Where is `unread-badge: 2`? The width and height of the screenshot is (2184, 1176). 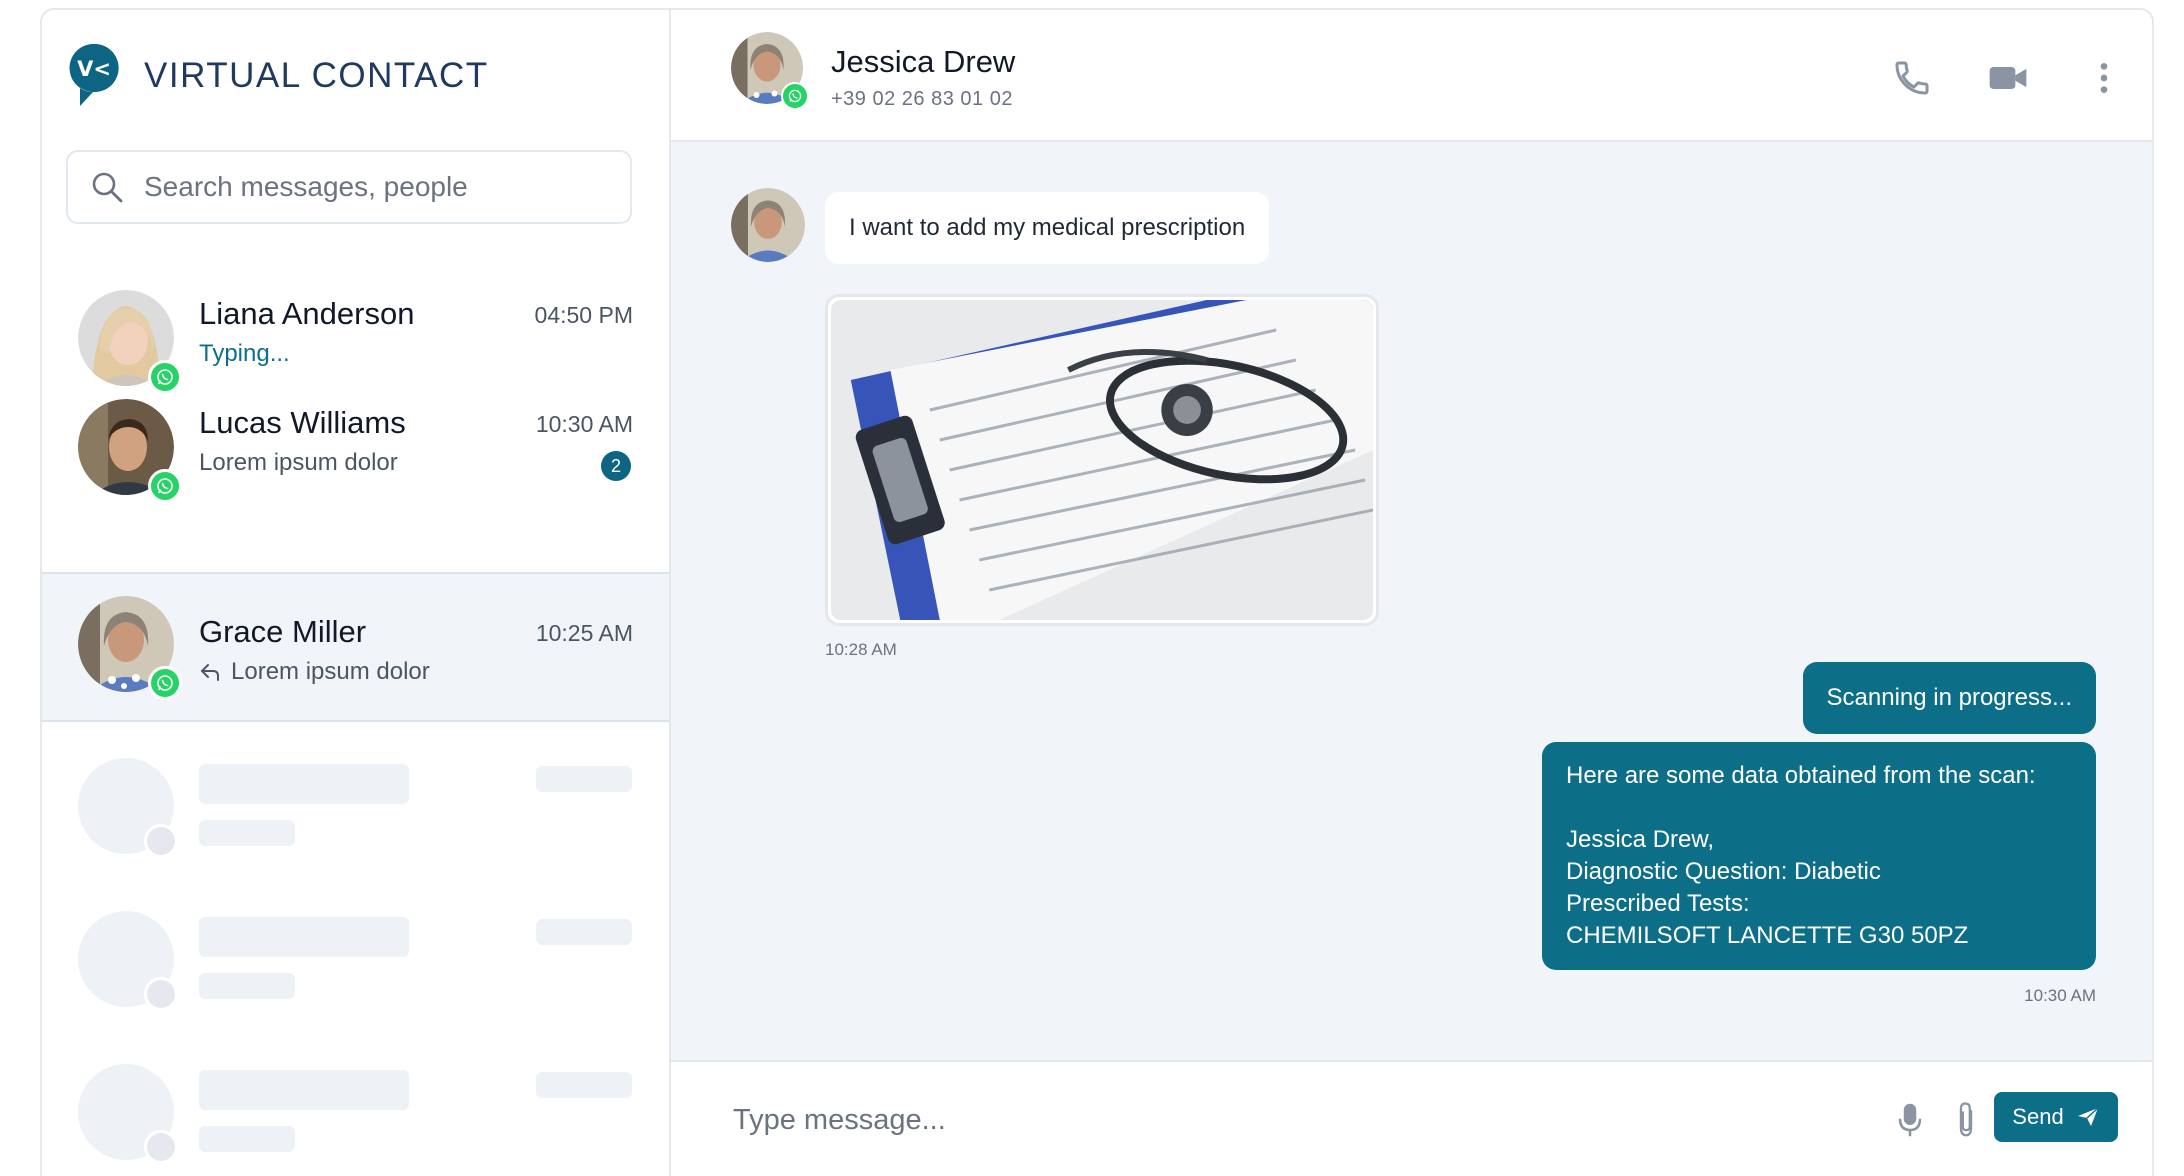 unread-badge: 2 is located at coordinates (616, 466).